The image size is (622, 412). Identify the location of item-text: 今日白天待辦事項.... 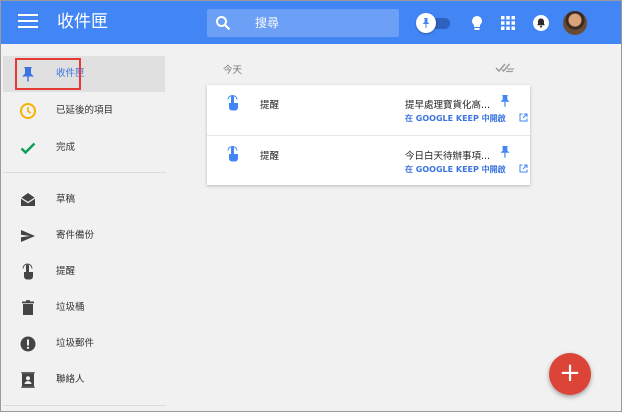
(448, 156).